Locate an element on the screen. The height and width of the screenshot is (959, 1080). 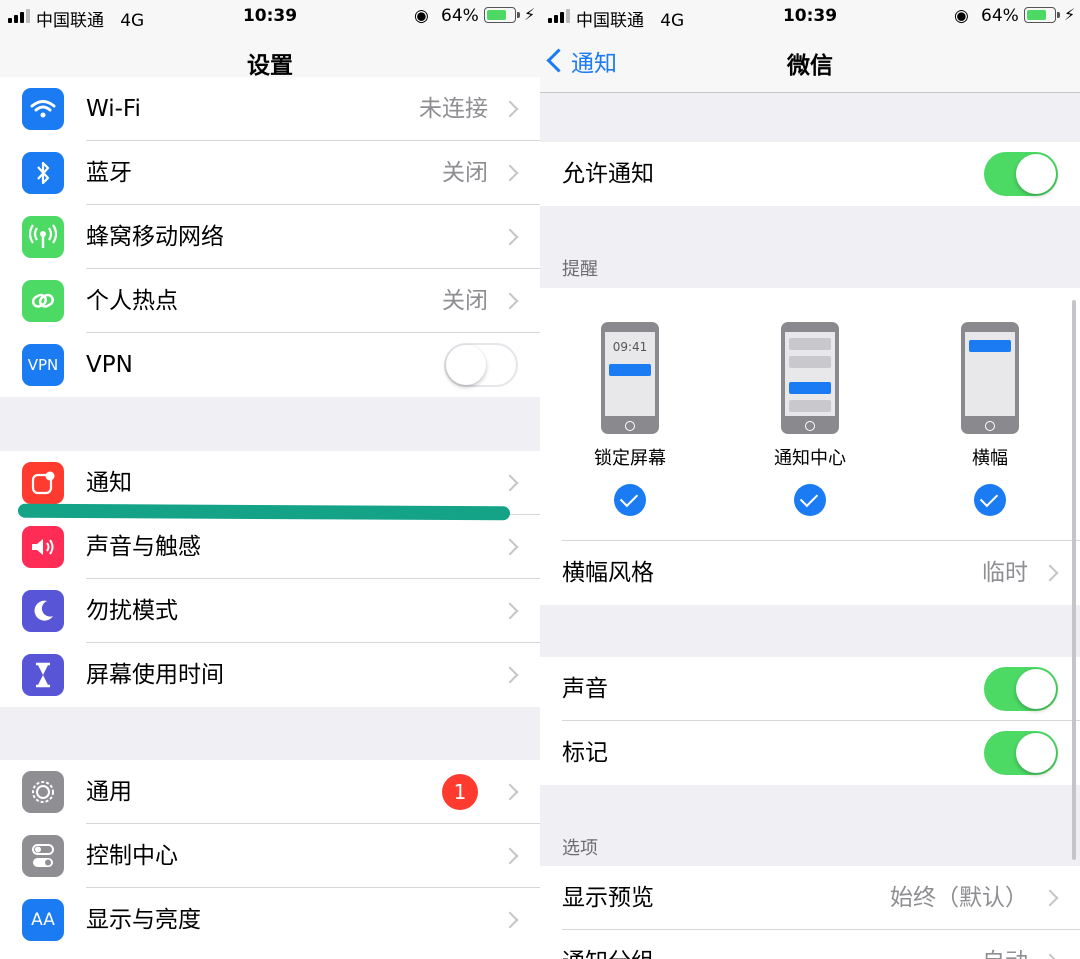
badge-toggle is located at coordinates (1021, 753).